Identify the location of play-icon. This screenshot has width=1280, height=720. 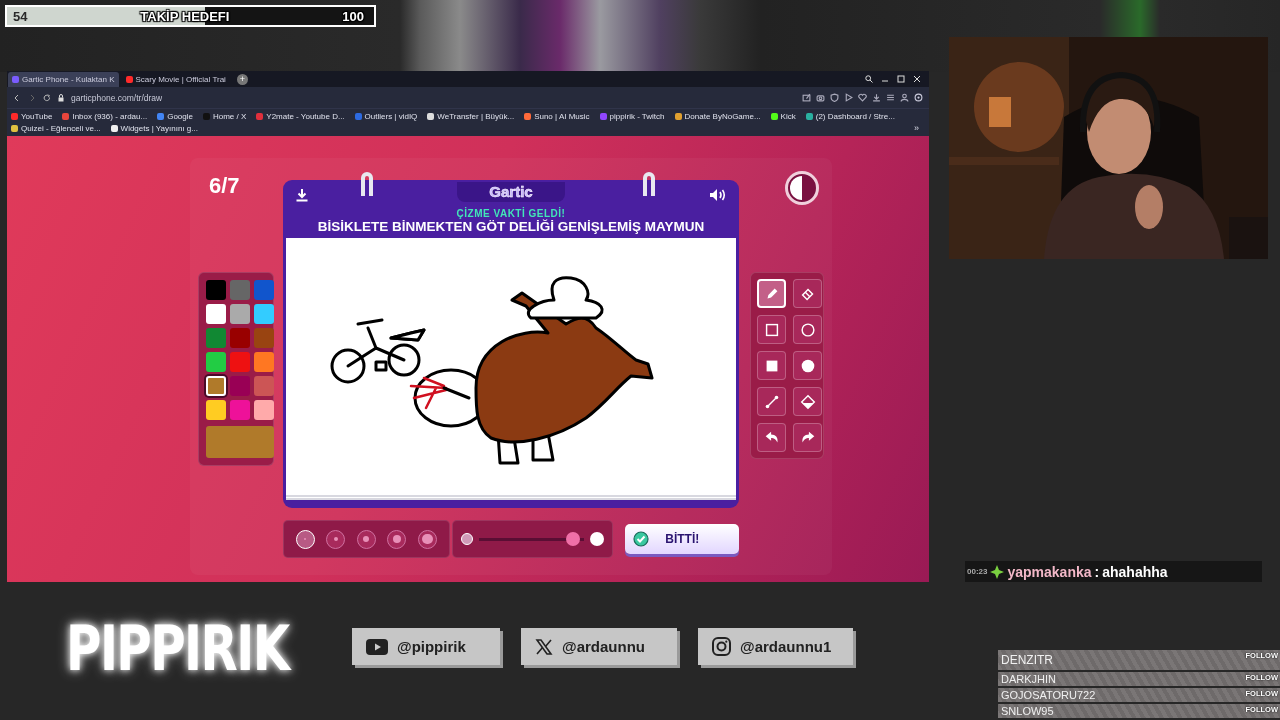
(848, 97).